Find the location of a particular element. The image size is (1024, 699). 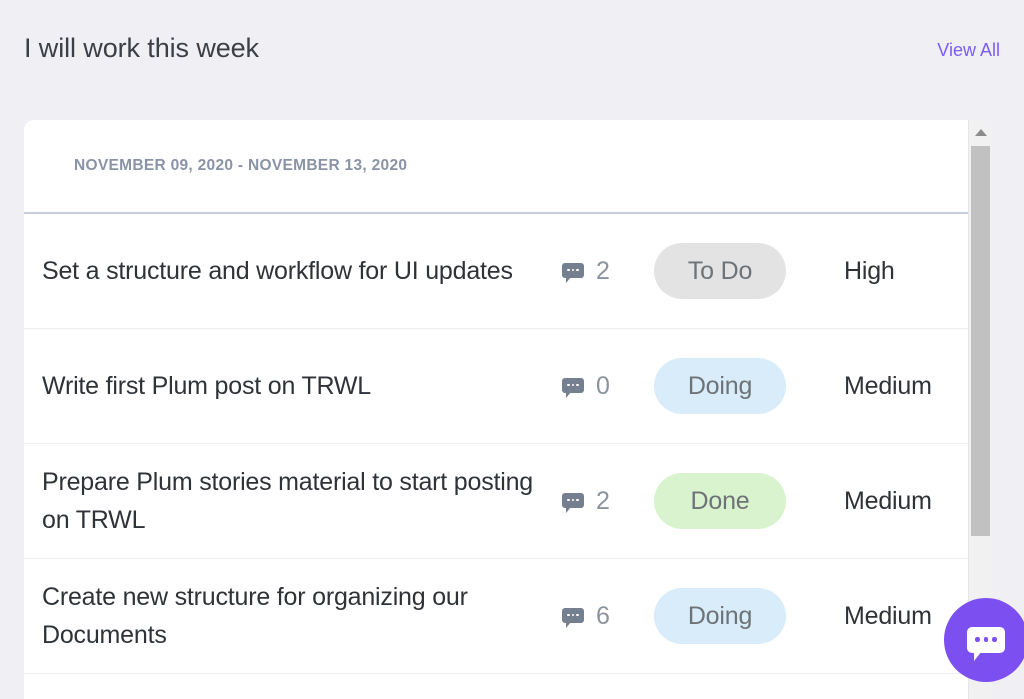

view-all-link: View All is located at coordinates (968, 49).